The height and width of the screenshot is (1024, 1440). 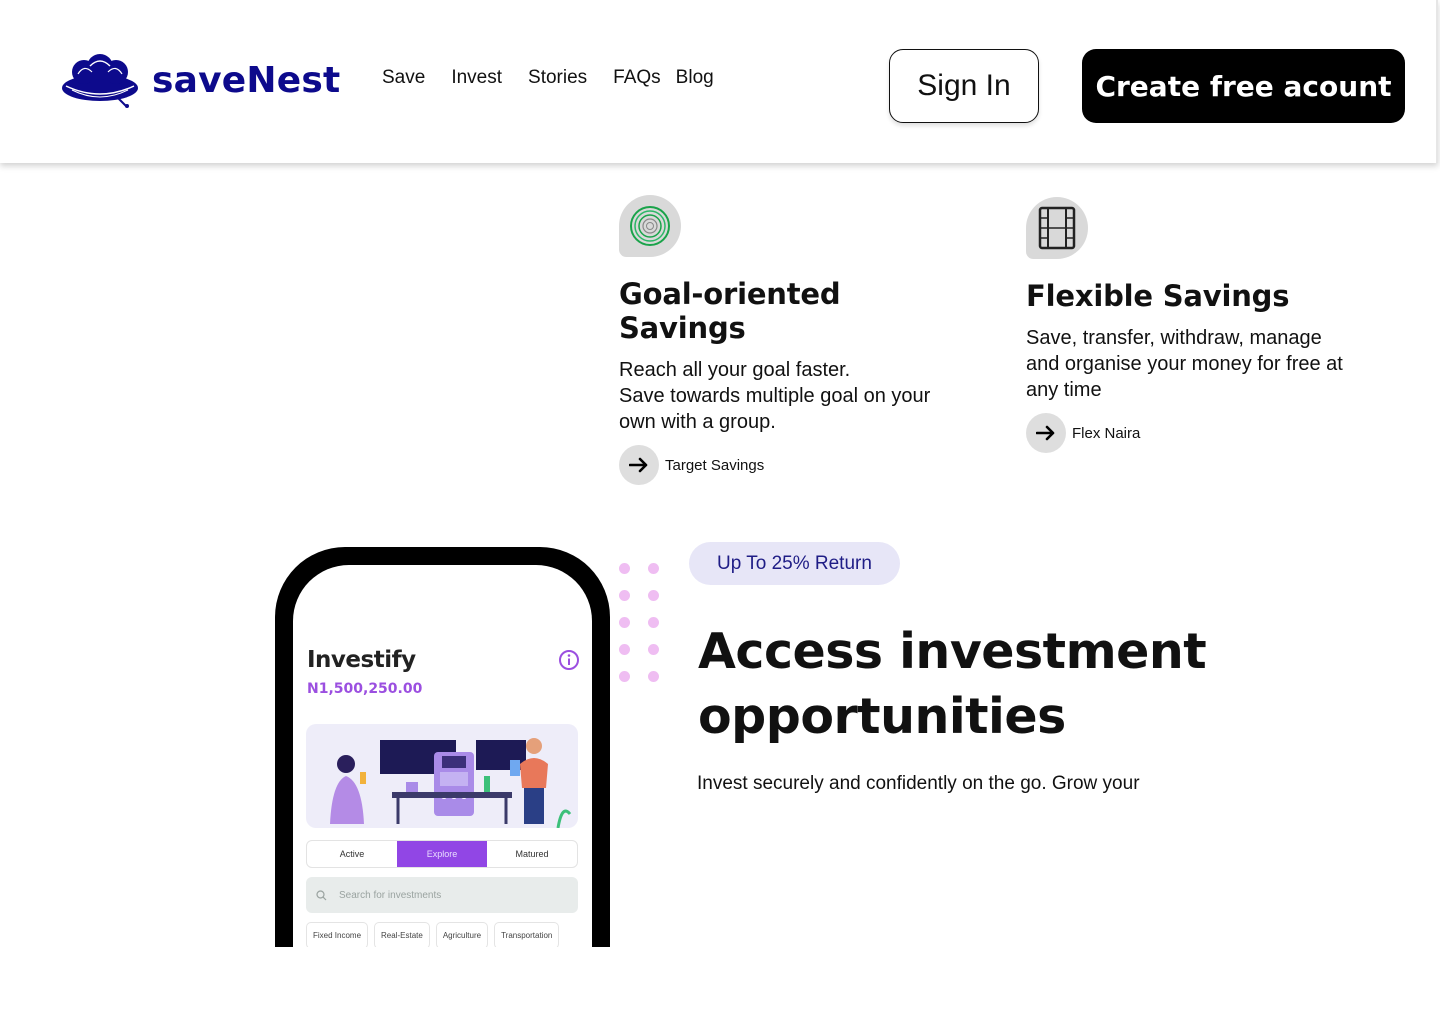 I want to click on balance-amount: N1,500,250.00, so click(x=365, y=689).